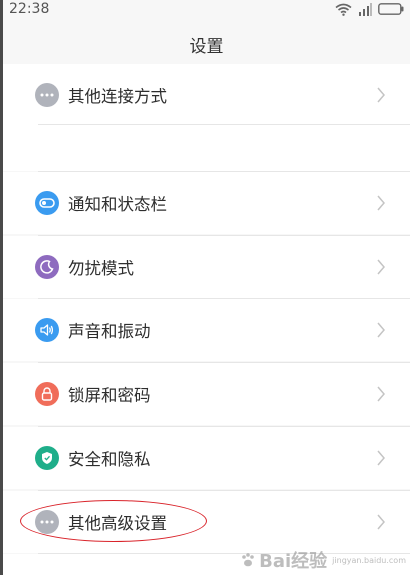 The width and height of the screenshot is (410, 575). I want to click on settings-item-lock-screen: 锁屏和密码, so click(206, 394).